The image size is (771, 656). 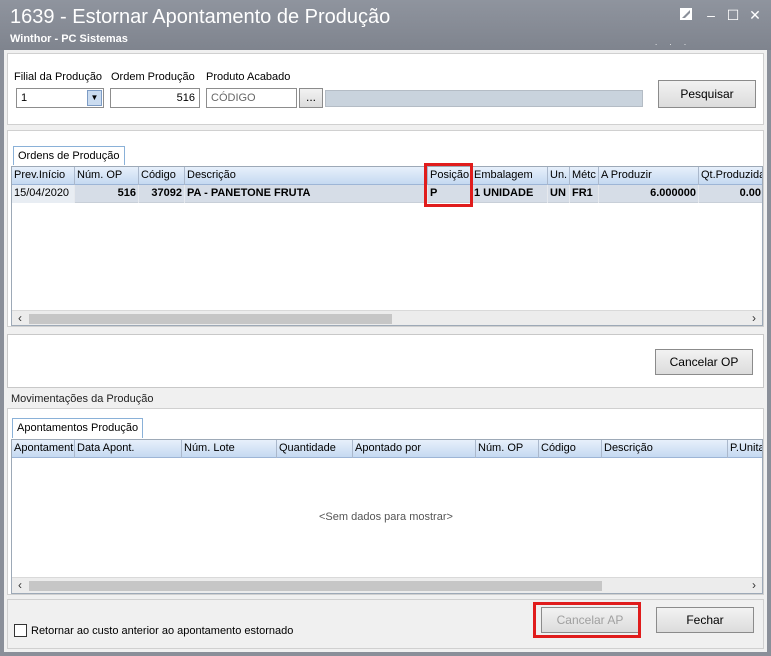 I want to click on orders-horizontal-scrollbar: ‹ ›, so click(x=387, y=317).